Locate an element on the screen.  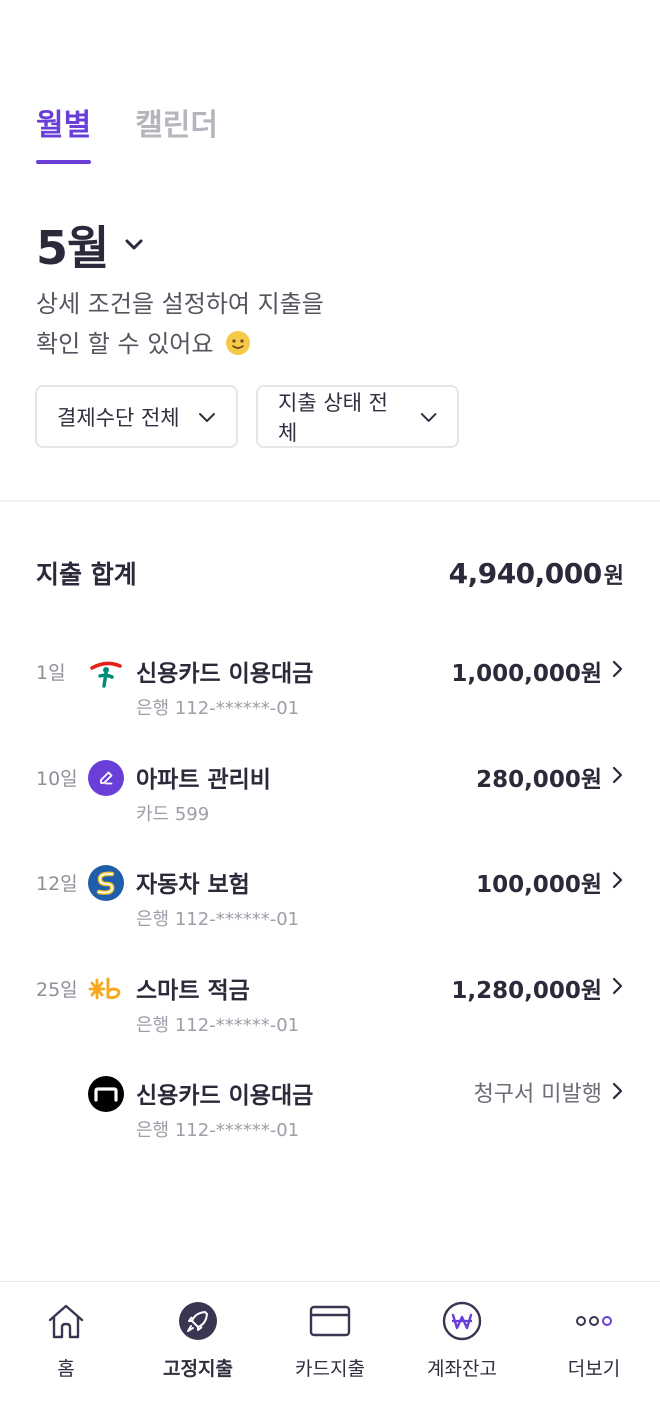
list-item: 25일 스마트 적금 은행 112-******-01 1,280,000원 is located at coordinates (330, 1018).